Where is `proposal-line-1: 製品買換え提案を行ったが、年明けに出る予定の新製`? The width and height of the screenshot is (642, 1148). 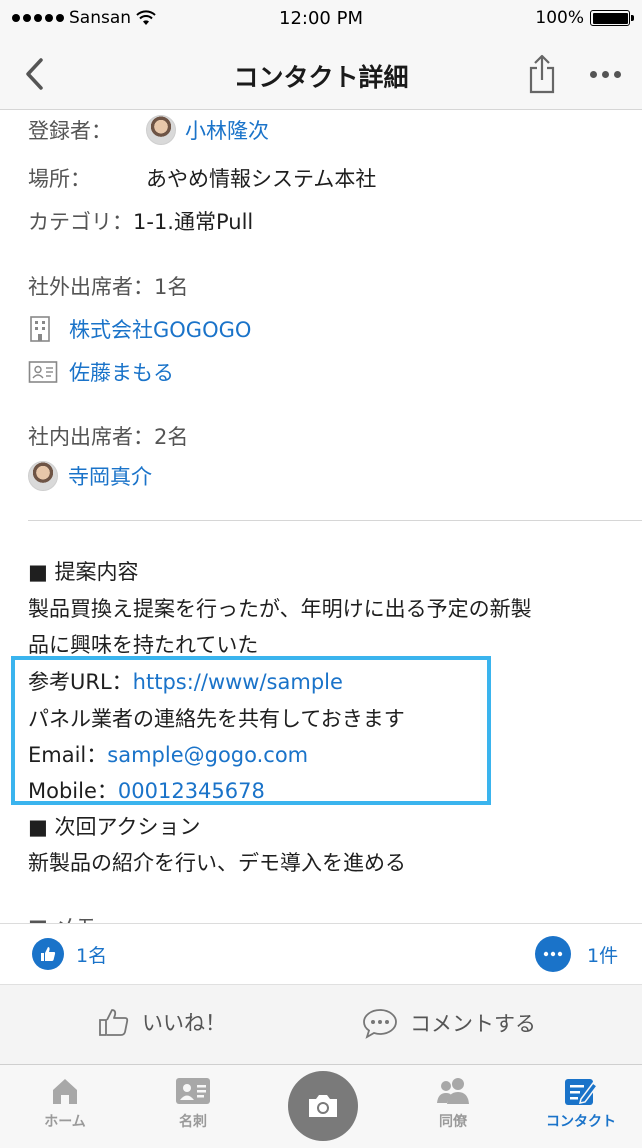 proposal-line-1: 製品買換え提案を行ったが、年明けに出る予定の新製 is located at coordinates (280, 609).